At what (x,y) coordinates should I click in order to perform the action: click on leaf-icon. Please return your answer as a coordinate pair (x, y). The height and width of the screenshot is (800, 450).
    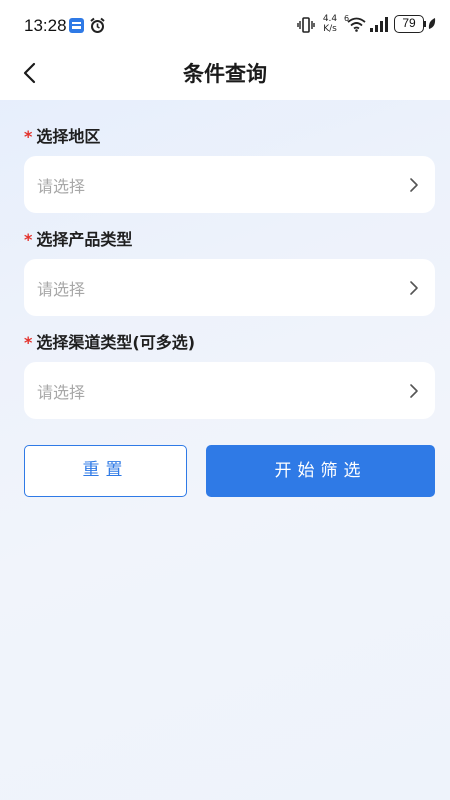
    Looking at the image, I should click on (432, 23).